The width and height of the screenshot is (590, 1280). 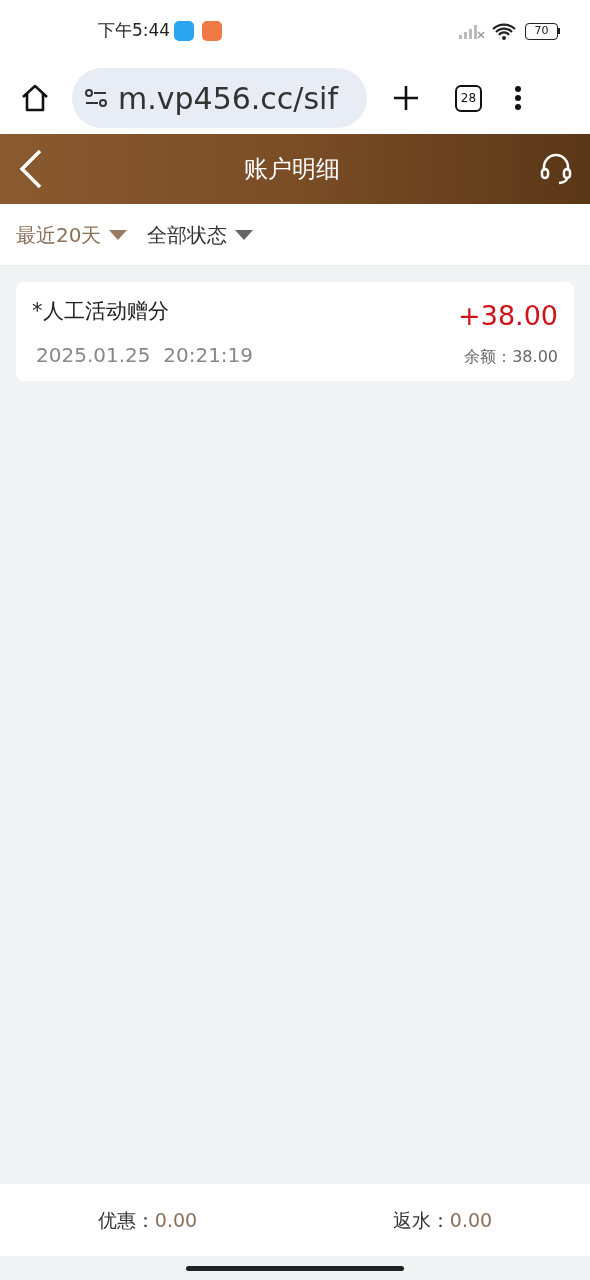 I want to click on filter-dropdown: 全部状态, so click(x=200, y=234).